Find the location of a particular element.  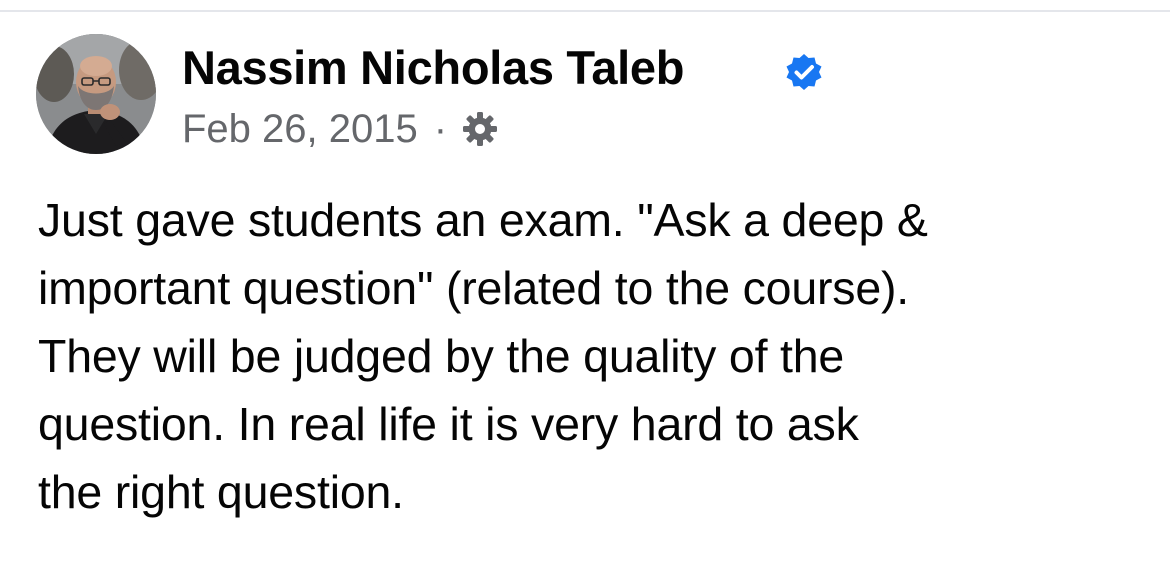

post-date: Feb 26, 2015 is located at coordinates (300, 129).